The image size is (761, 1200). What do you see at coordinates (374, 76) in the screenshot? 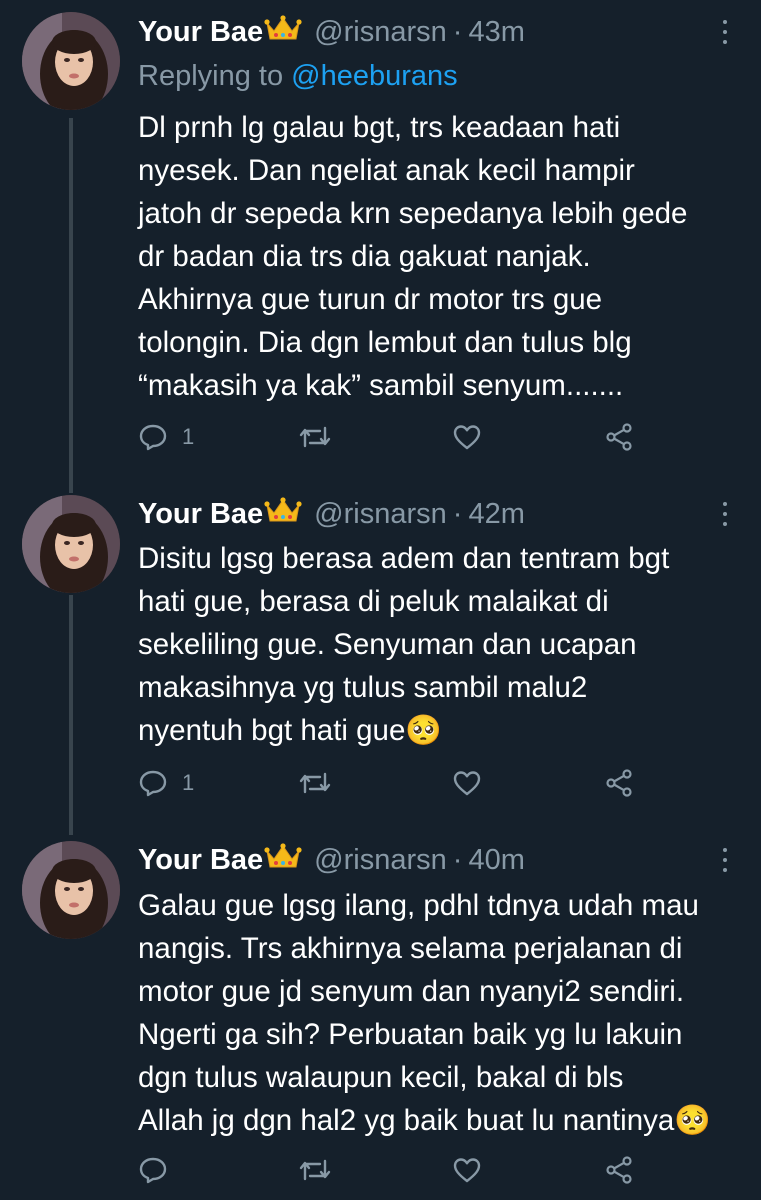
I see `reply-mention-link: @heeburans` at bounding box center [374, 76].